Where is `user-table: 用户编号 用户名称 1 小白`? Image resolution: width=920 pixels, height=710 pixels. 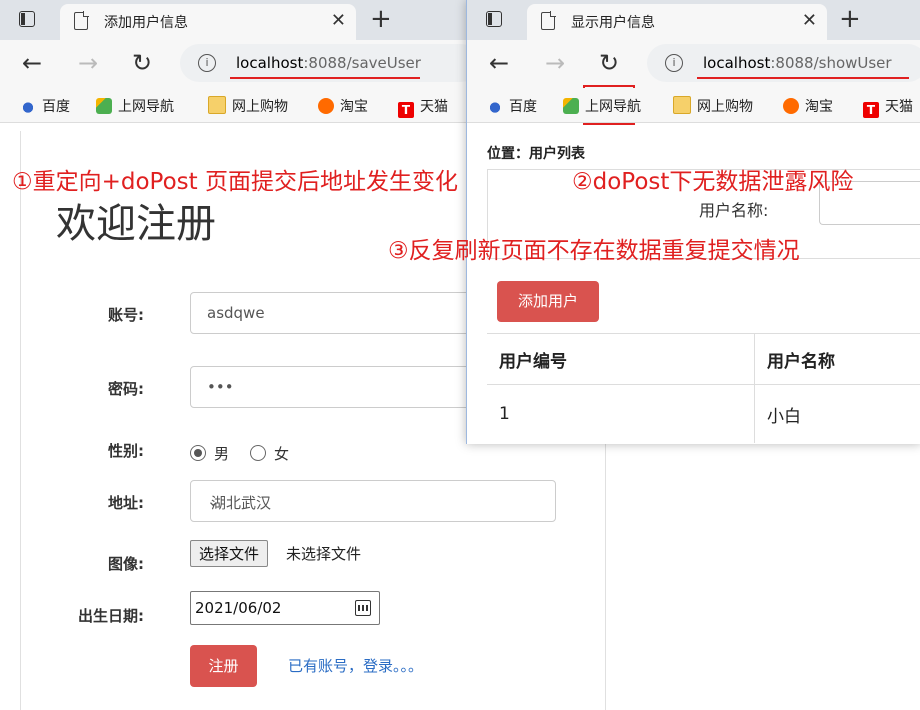
user-table: 用户编号 用户名称 1 小白 is located at coordinates (703, 388).